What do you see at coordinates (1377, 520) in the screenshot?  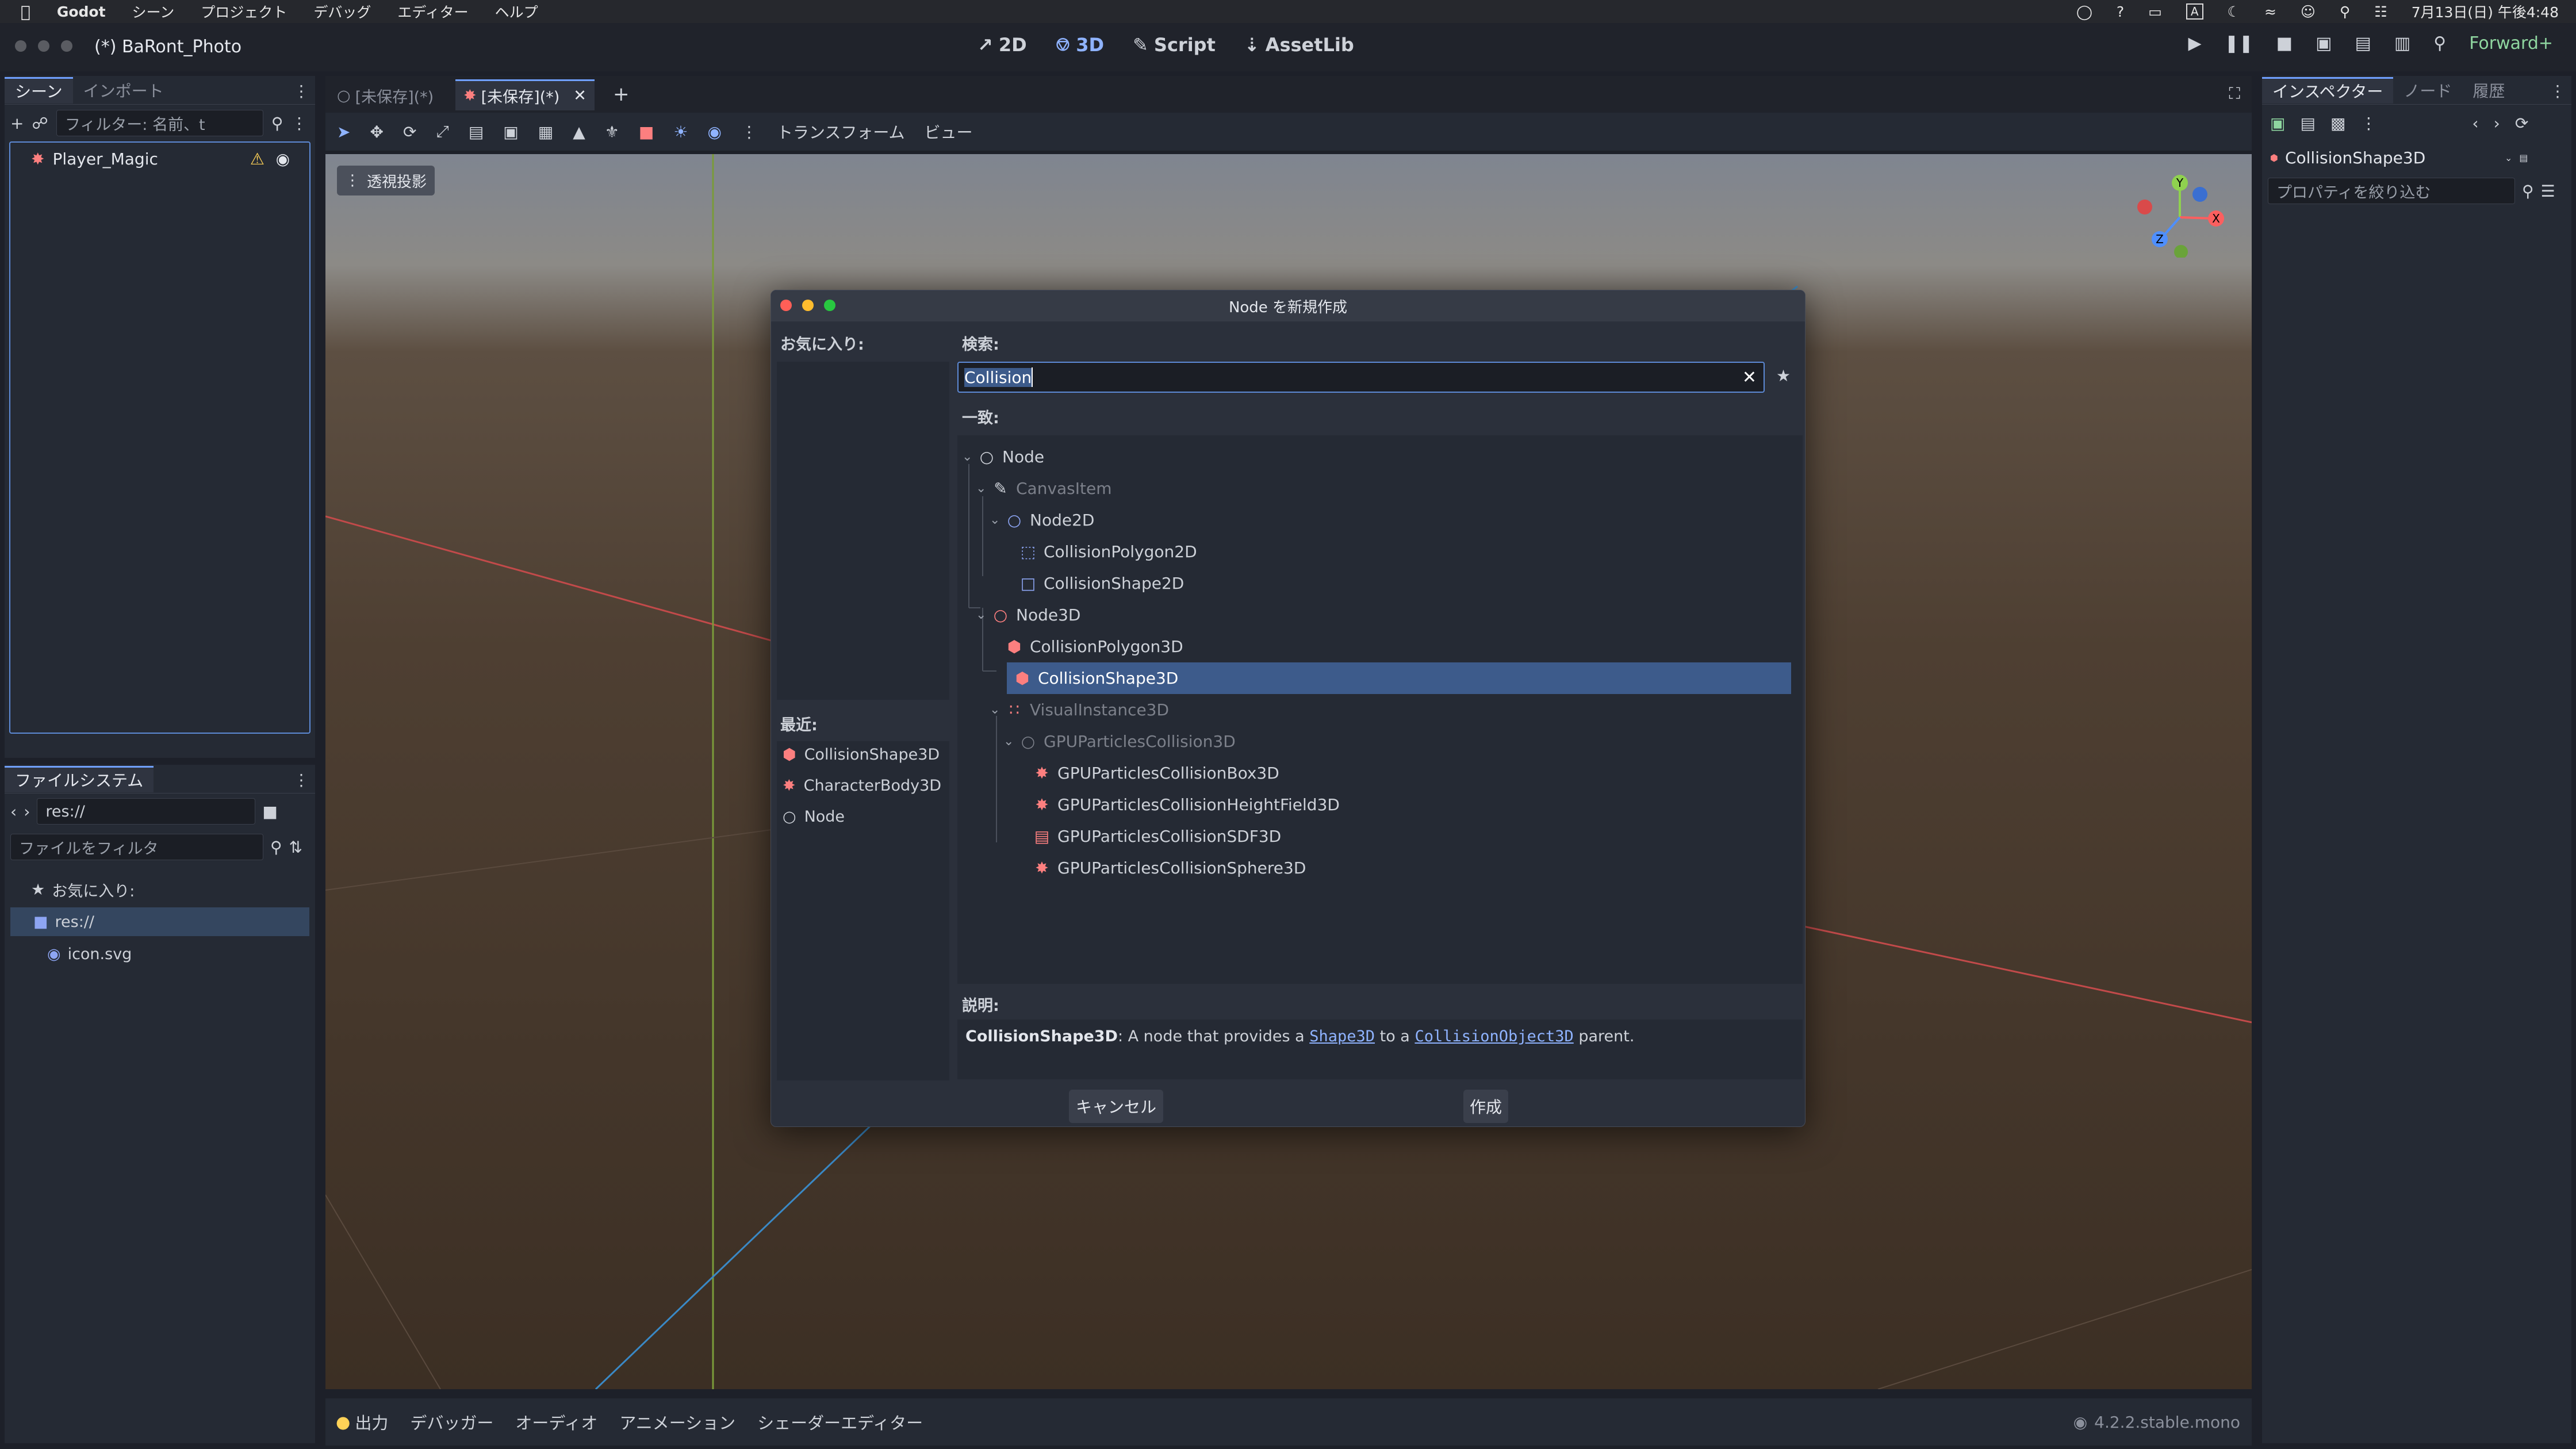 I see `tree-item-node2d: ⌄ ○ Node2D` at bounding box center [1377, 520].